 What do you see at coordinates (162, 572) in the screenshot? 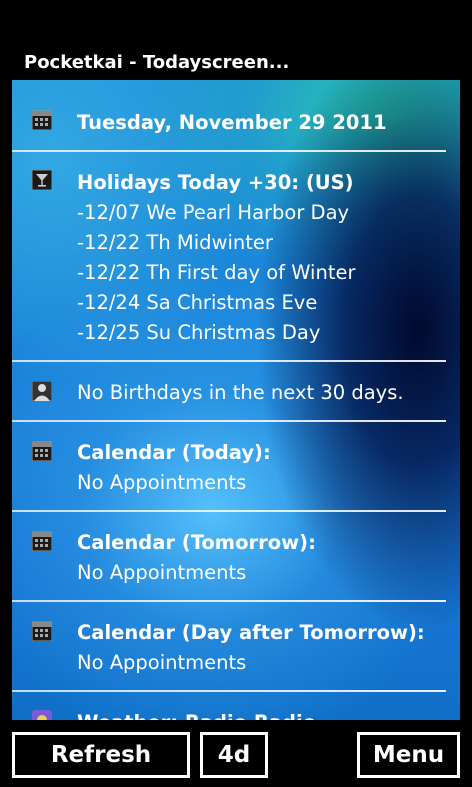
I see `calendar-tomorrow-text: No Appointments` at bounding box center [162, 572].